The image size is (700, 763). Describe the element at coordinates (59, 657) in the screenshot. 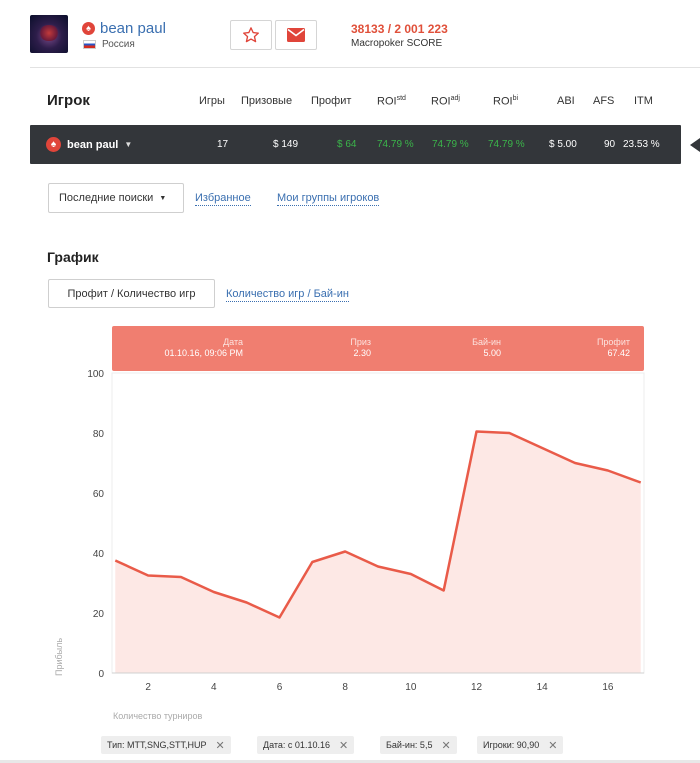

I see `y-axis-label: Прибыль` at that location.